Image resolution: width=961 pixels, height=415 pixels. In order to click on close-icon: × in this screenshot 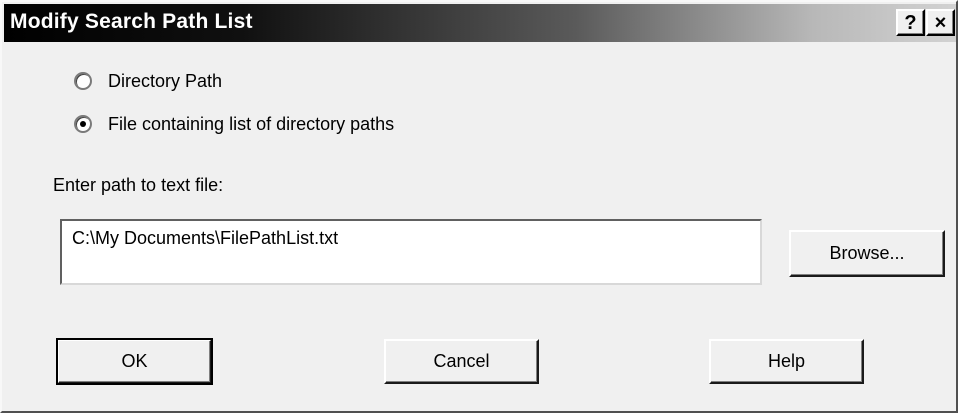, I will do `click(940, 22)`.